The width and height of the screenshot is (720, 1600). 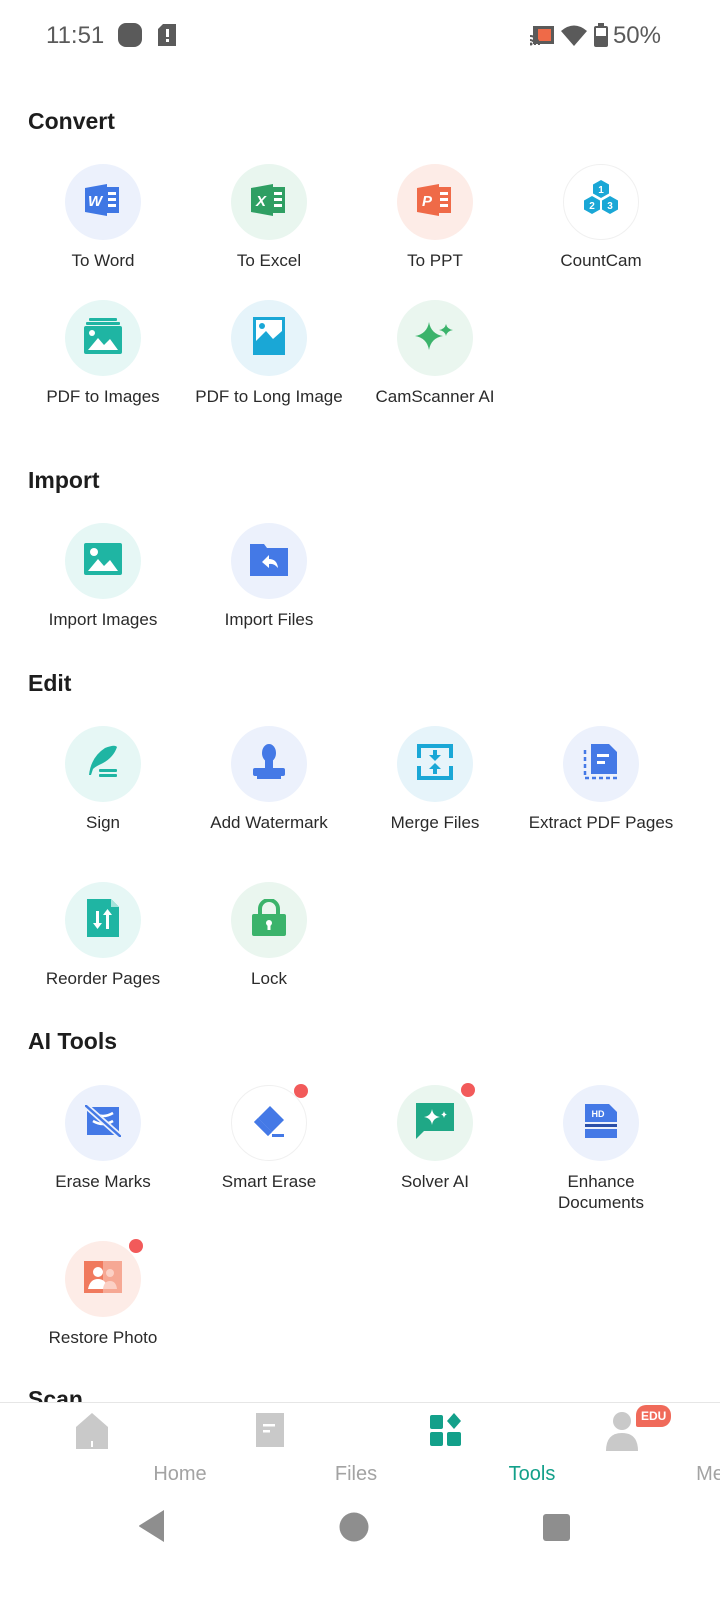 What do you see at coordinates (610, 206) in the screenshot?
I see `svg-text: 3` at bounding box center [610, 206].